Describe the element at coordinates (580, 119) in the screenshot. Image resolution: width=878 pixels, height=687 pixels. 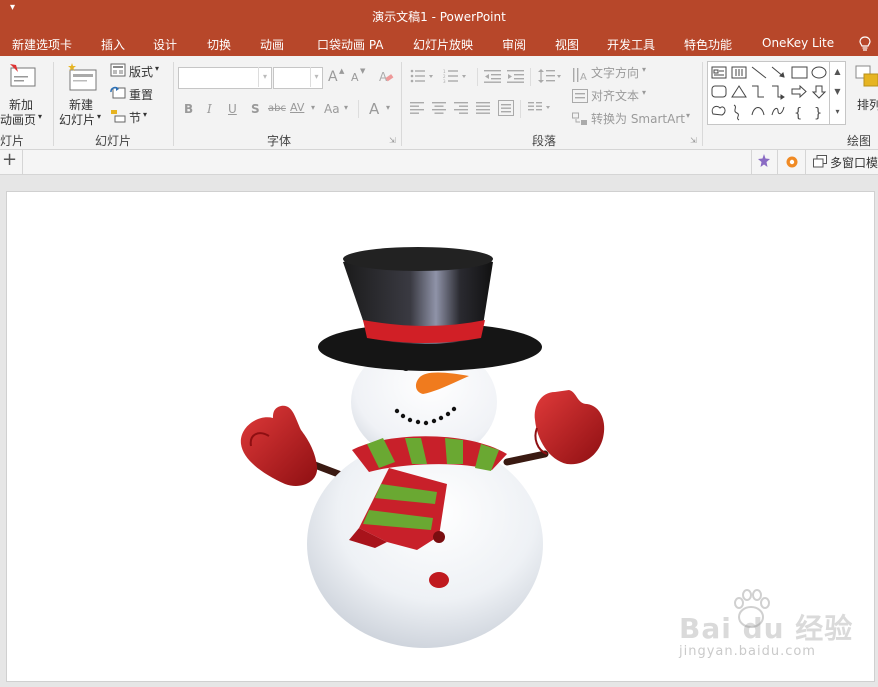
I see `convert-smartart-icon` at that location.